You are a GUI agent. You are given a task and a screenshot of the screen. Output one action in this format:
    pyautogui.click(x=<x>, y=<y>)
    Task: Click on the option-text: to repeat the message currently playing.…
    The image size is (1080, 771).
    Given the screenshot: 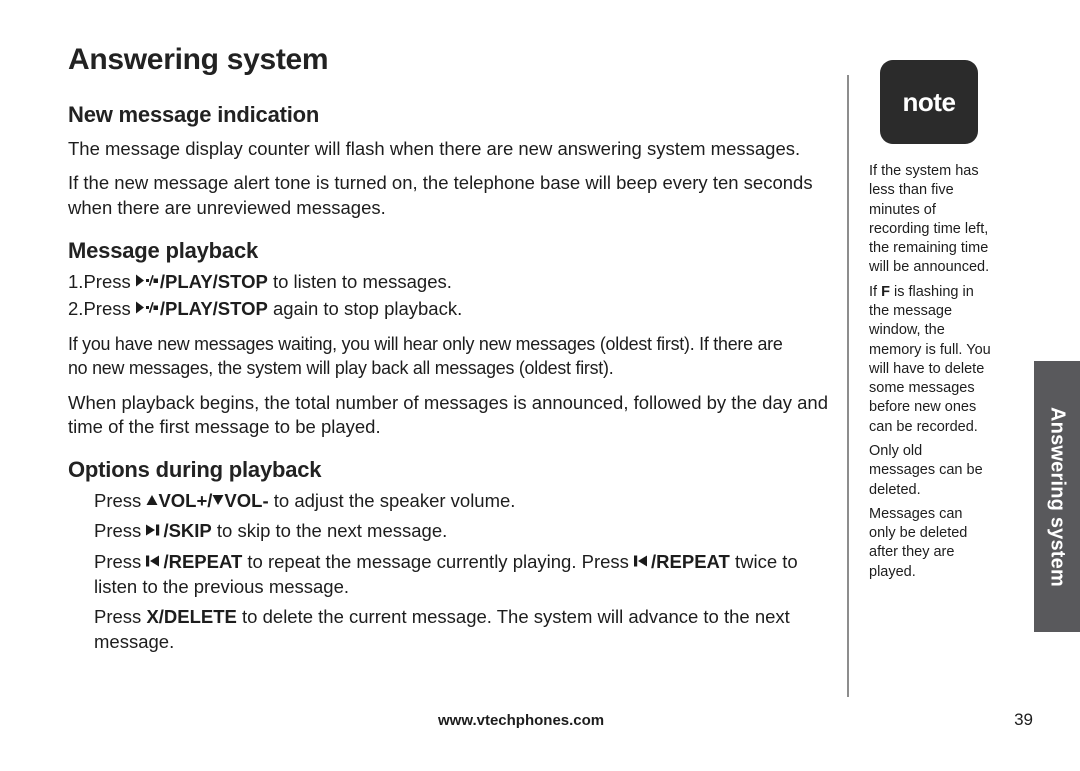 What is the action you would take?
    pyautogui.click(x=438, y=561)
    